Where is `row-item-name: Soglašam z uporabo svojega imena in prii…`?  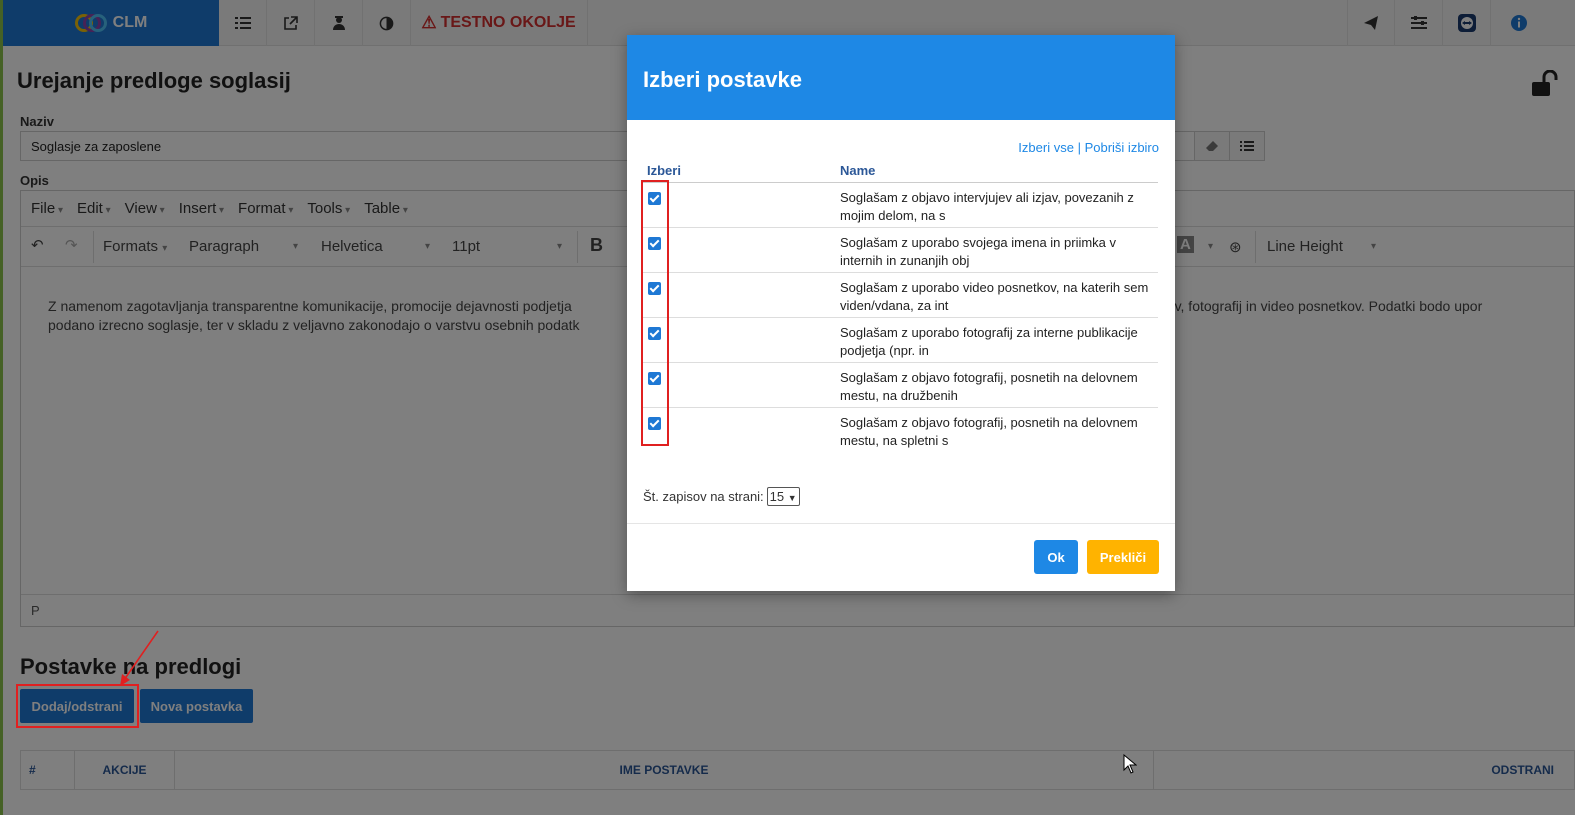
row-item-name: Soglašam z uporabo svojega imena in prii… is located at coordinates (978, 251).